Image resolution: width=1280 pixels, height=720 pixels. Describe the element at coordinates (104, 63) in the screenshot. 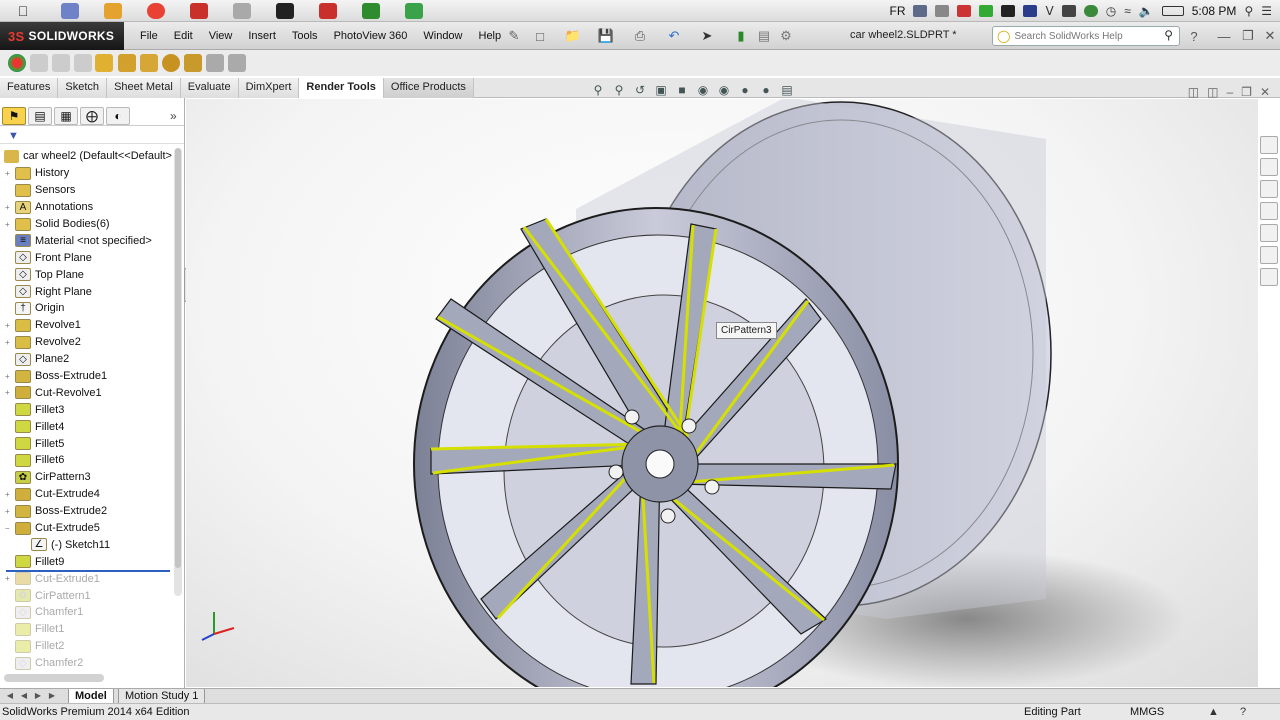

I see `edit-appearance-icon` at that location.